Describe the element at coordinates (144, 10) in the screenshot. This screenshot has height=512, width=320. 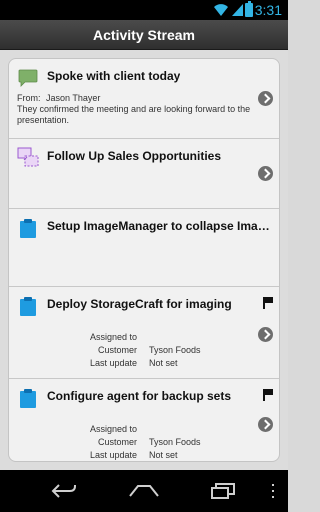
I see `status-bar: 3:31` at that location.